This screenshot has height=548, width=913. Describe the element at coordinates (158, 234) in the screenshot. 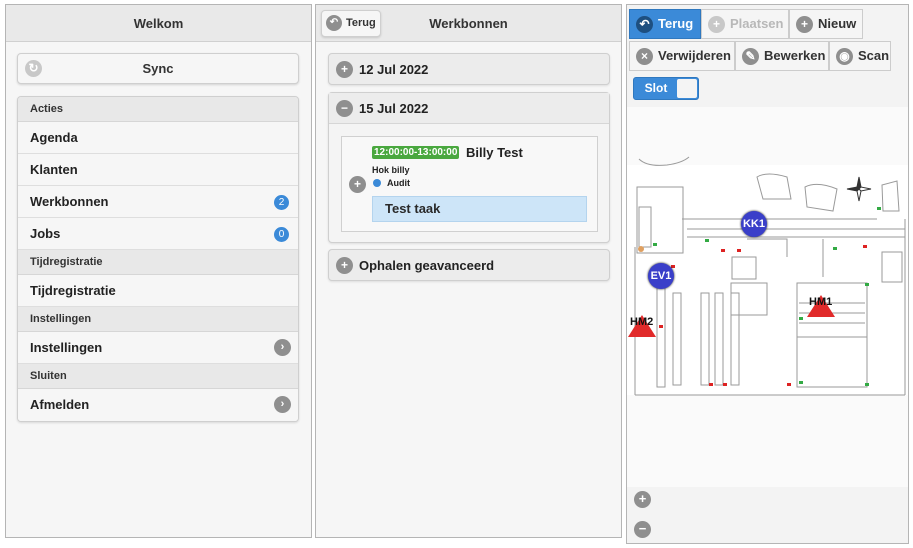

I see `menu-item-jobs: Jobs 0` at that location.